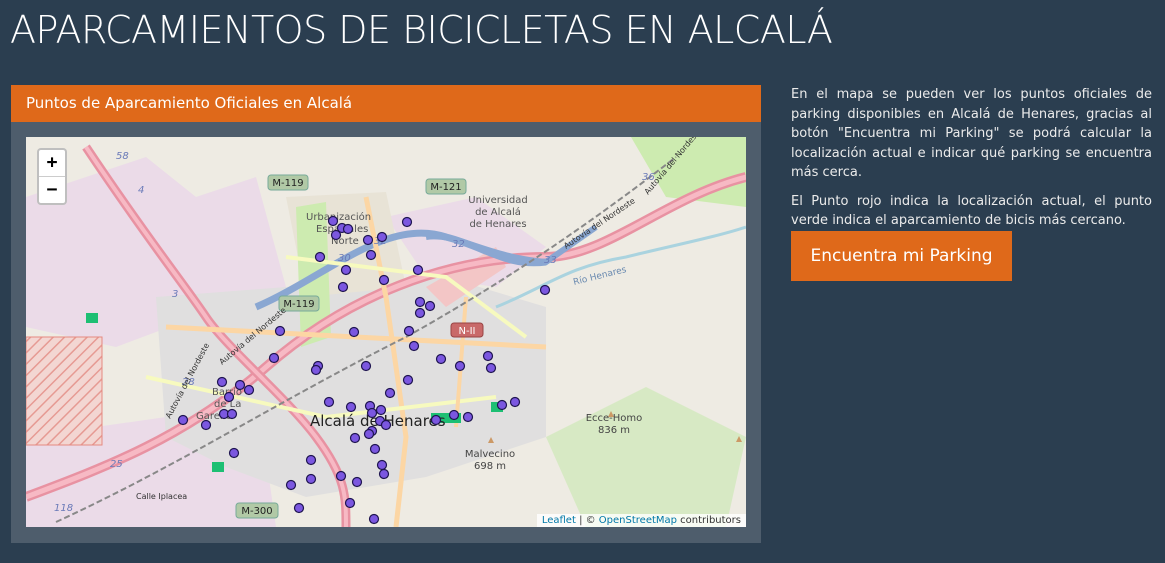 The image size is (1165, 563). What do you see at coordinates (709, 520) in the screenshot?
I see `attribution-suffix: contributors` at bounding box center [709, 520].